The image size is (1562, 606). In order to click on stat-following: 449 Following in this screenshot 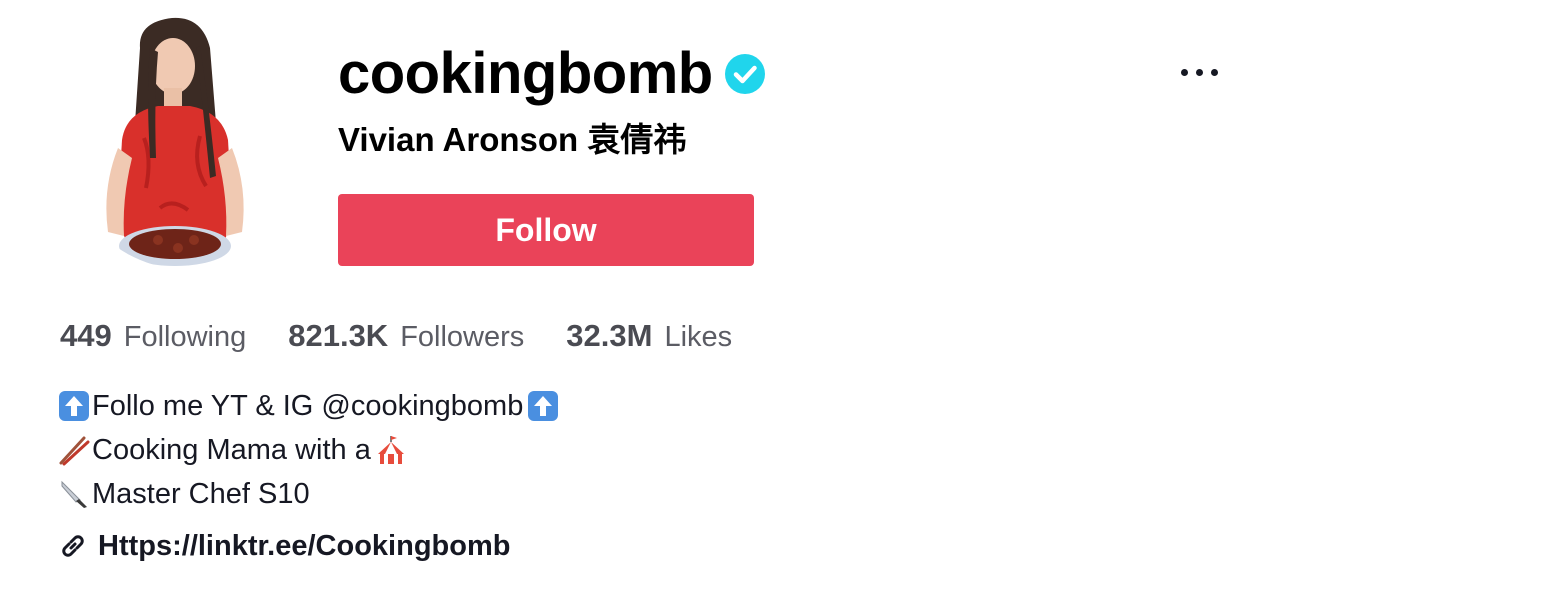, I will do `click(153, 336)`.